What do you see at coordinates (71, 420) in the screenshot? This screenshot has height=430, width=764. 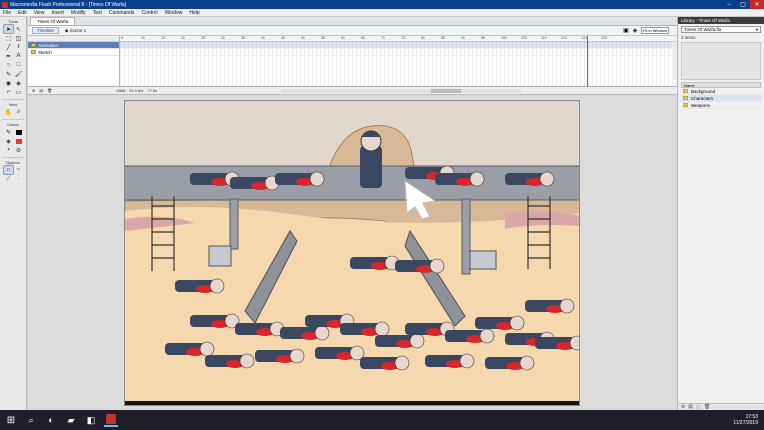 I see `file-explorer-icon: ▰` at bounding box center [71, 420].